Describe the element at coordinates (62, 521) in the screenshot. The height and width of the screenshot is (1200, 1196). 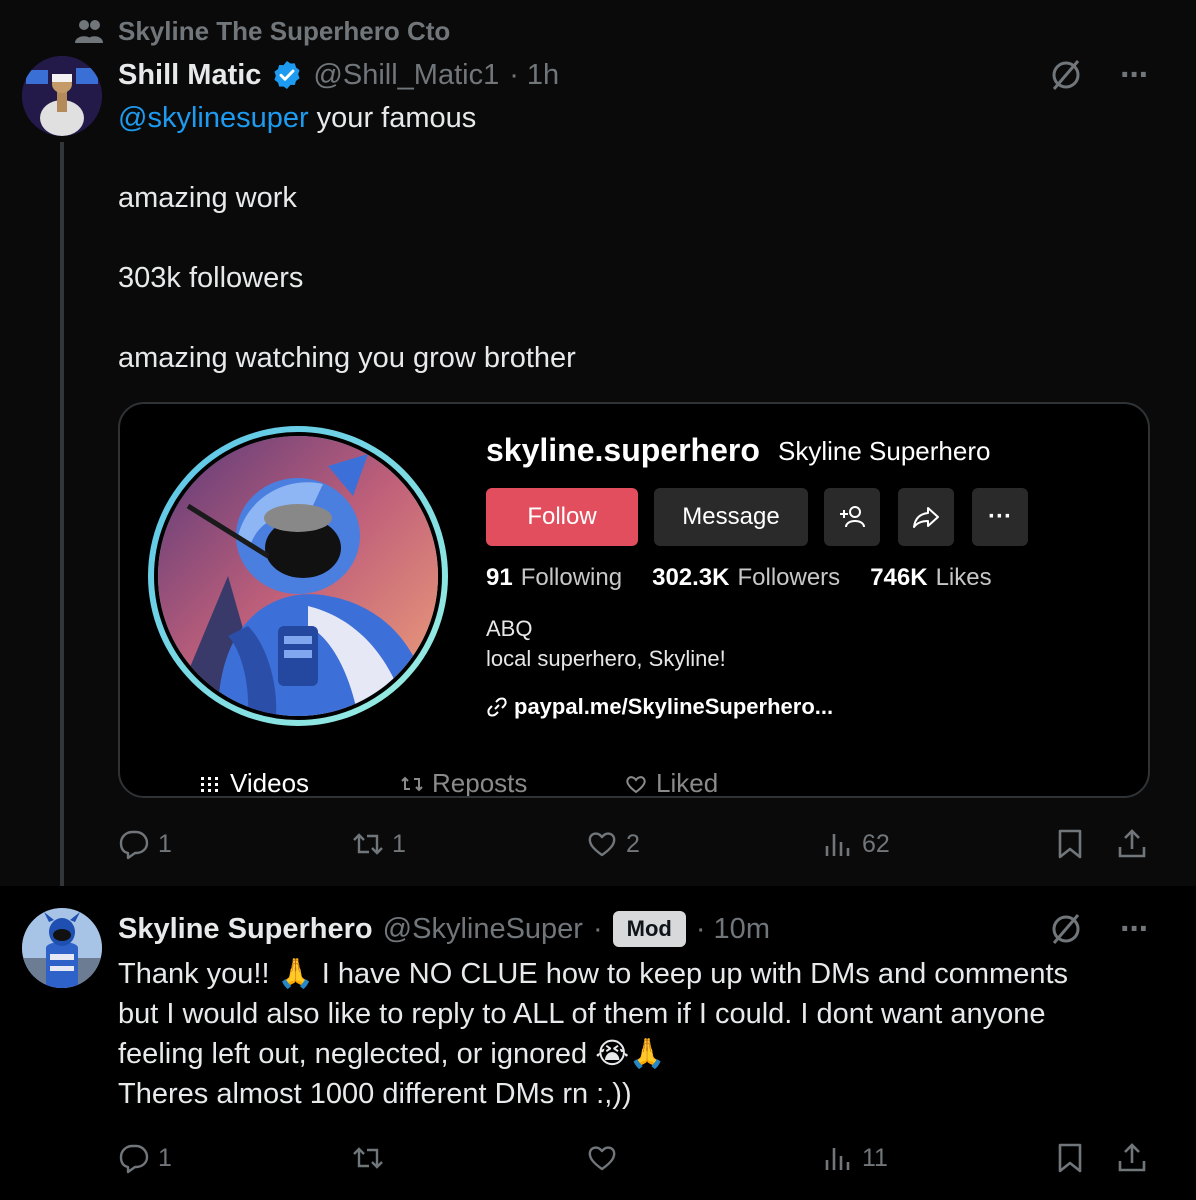
I see `thread-line` at that location.